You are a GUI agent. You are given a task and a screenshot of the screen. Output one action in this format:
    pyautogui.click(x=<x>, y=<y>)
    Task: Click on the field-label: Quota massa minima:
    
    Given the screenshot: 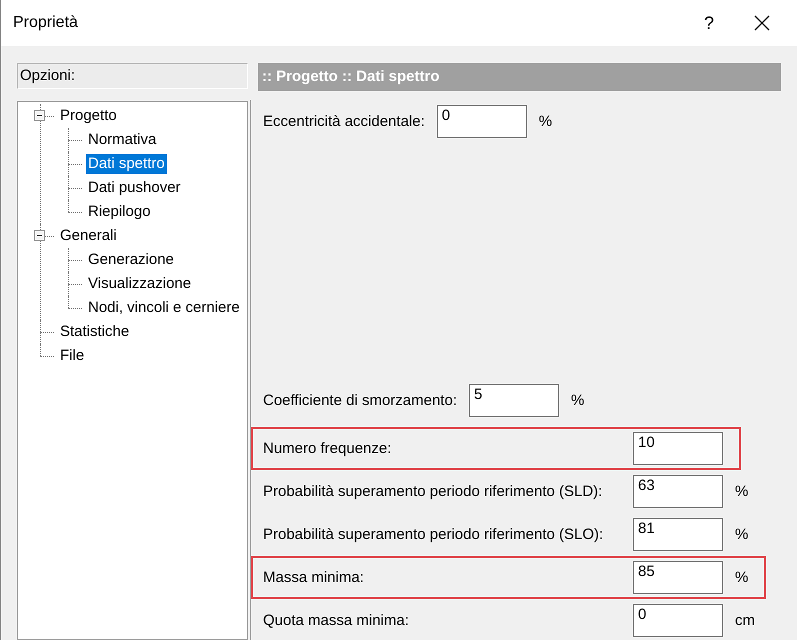 What is the action you would take?
    pyautogui.click(x=336, y=620)
    